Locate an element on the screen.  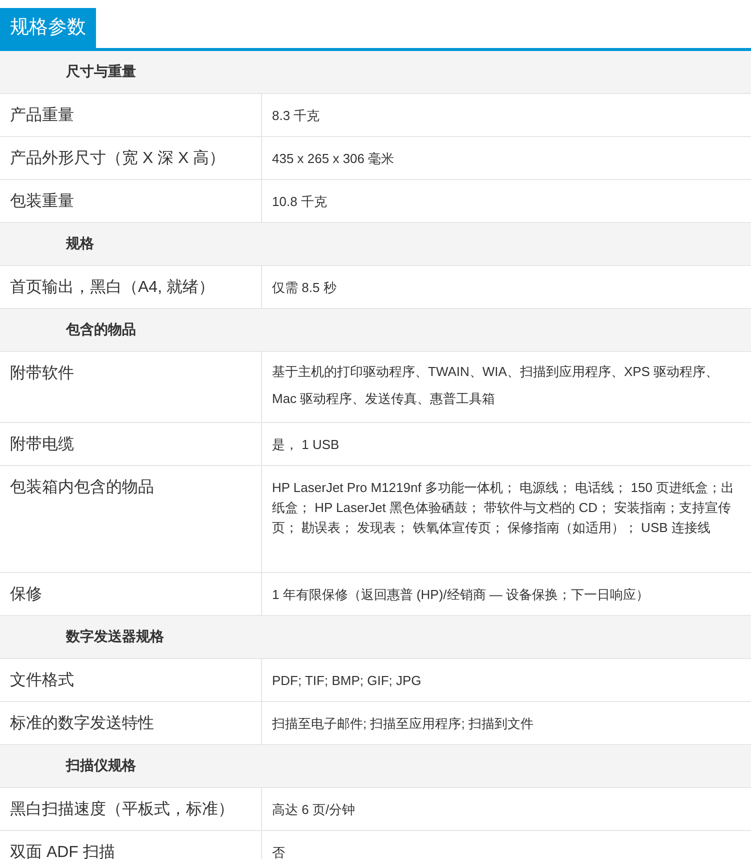
spec-value: 1 年有限保修（返回惠普 (HP)/经销商 — 设备保换；下一日响应） is located at coordinates (460, 595).